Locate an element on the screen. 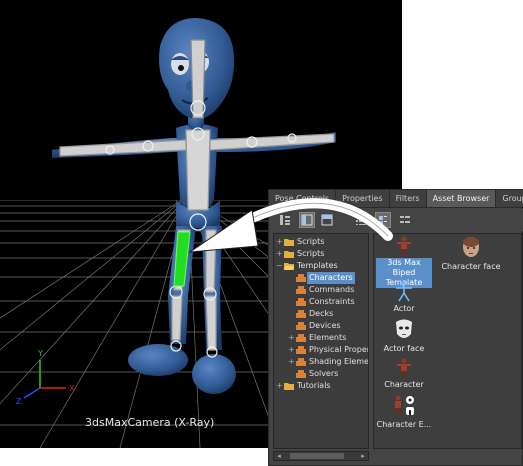  tab-asset-browser: Asset Browser is located at coordinates (461, 198).